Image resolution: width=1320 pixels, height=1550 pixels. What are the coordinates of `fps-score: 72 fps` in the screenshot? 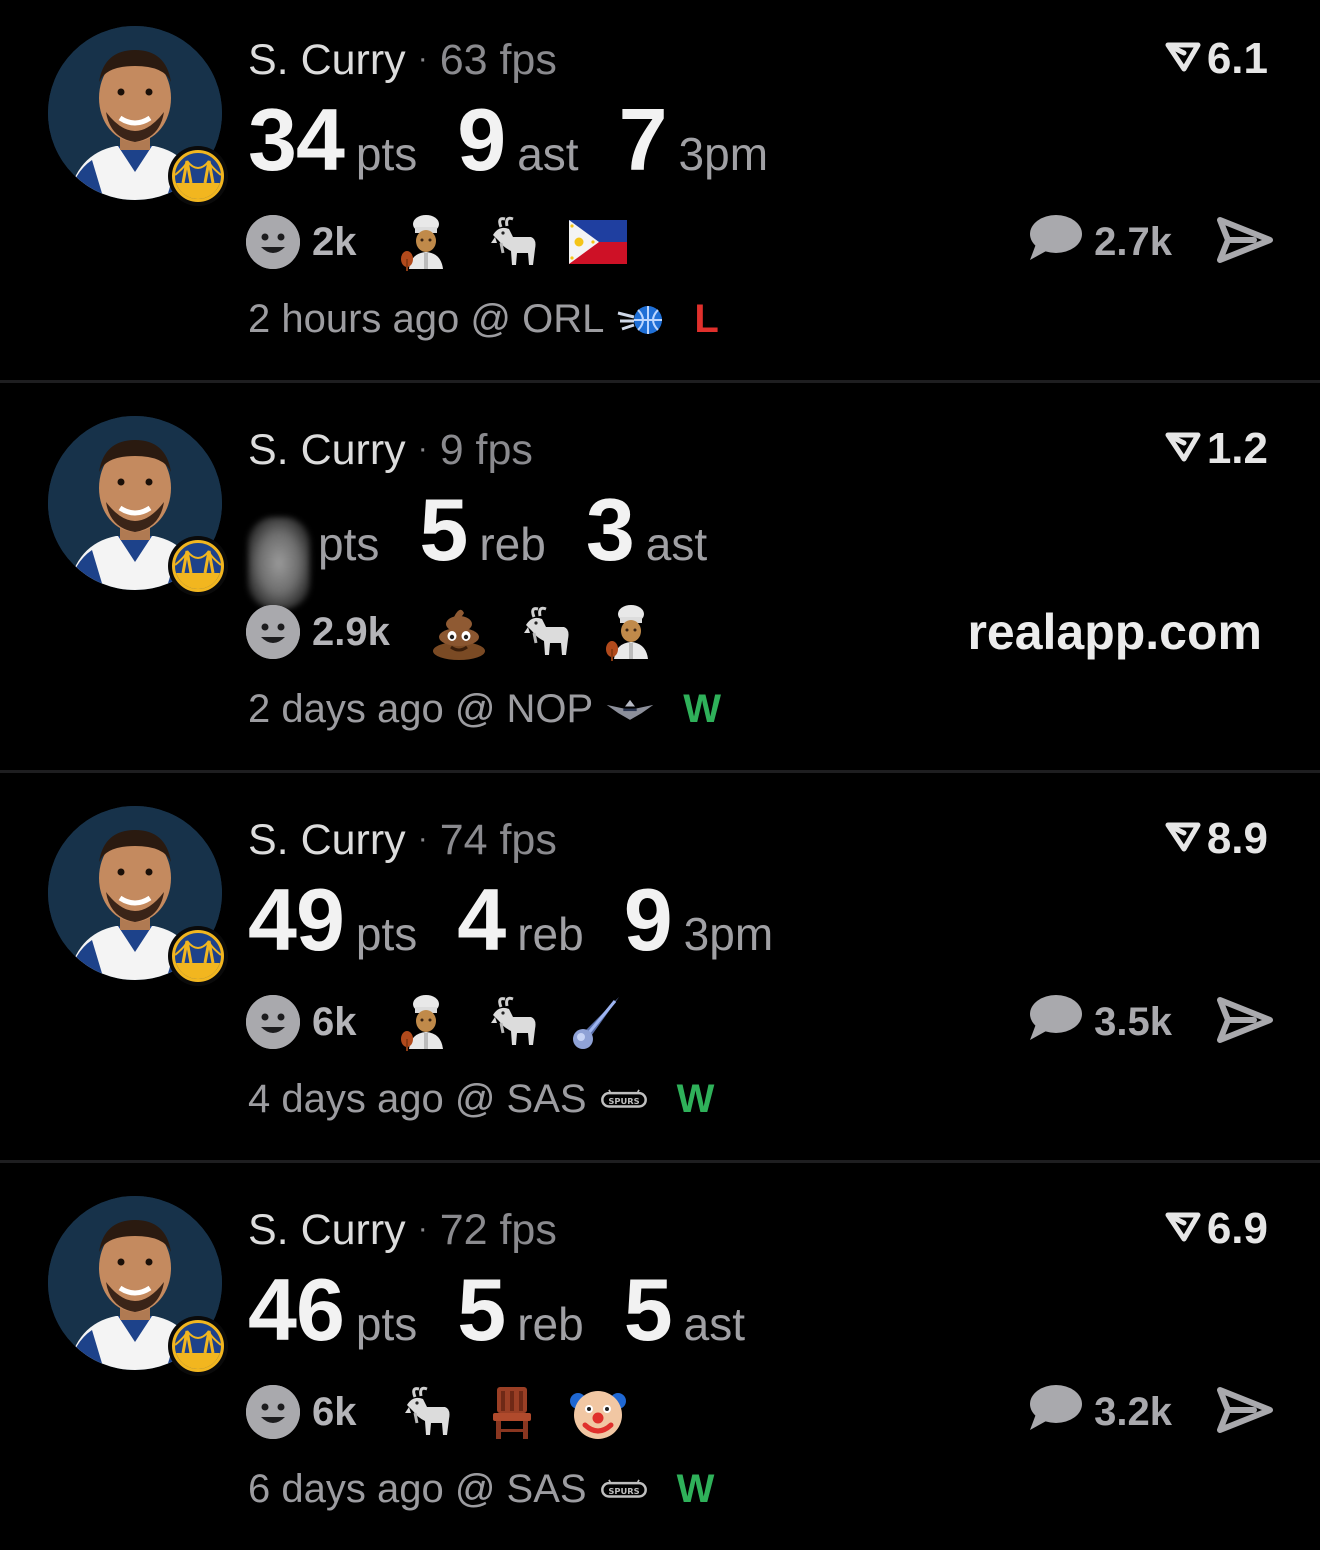 It's located at (498, 1230).